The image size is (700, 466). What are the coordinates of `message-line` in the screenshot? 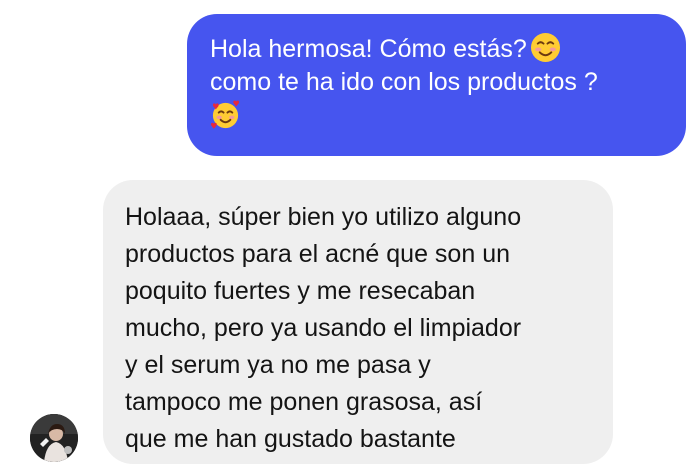 It's located at (437, 116).